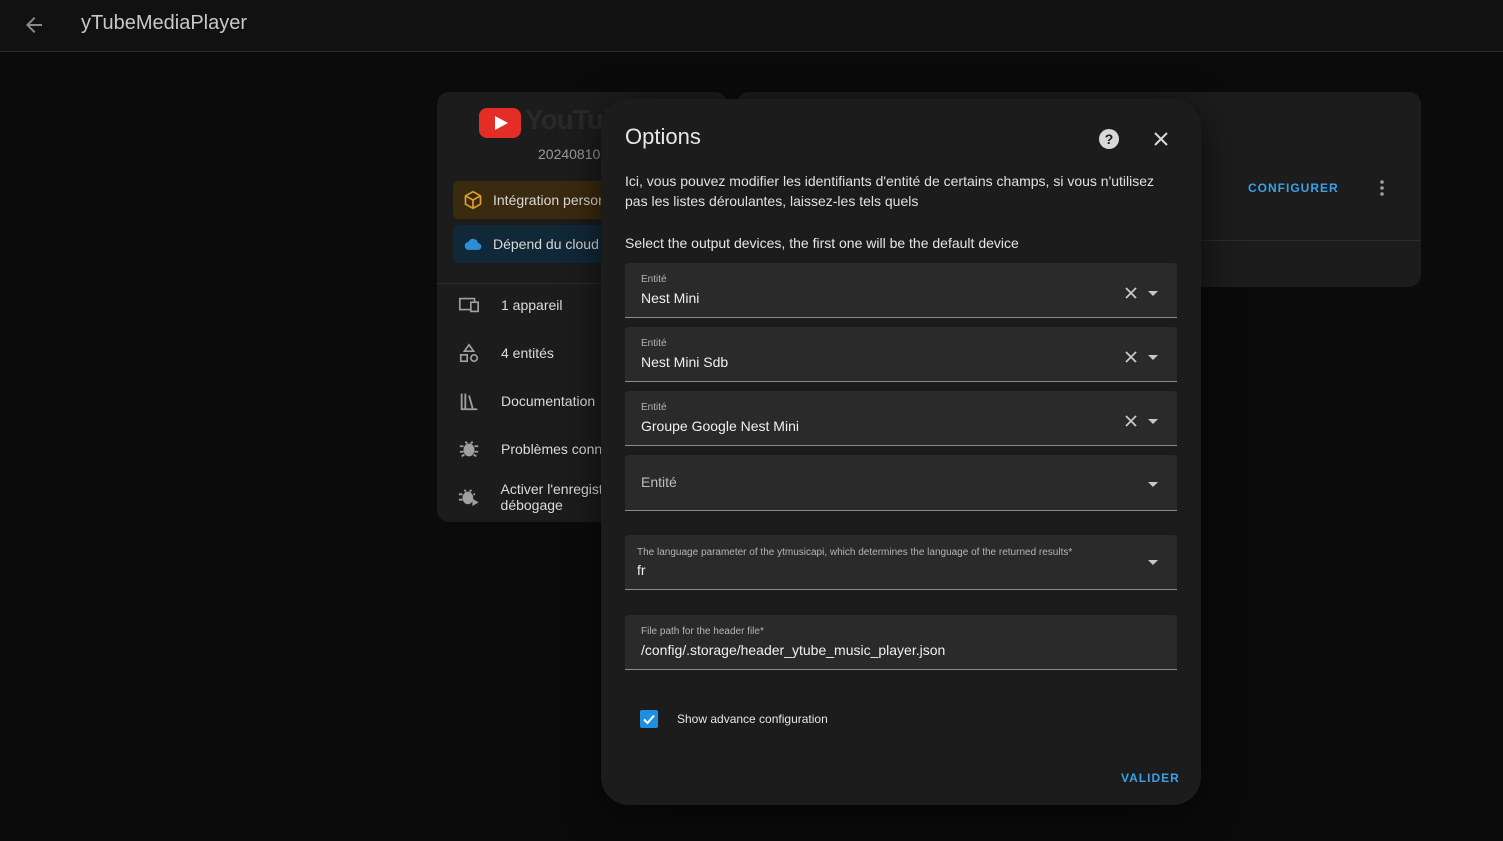 The width and height of the screenshot is (1503, 841). What do you see at coordinates (473, 244) in the screenshot?
I see `cloud-icon` at bounding box center [473, 244].